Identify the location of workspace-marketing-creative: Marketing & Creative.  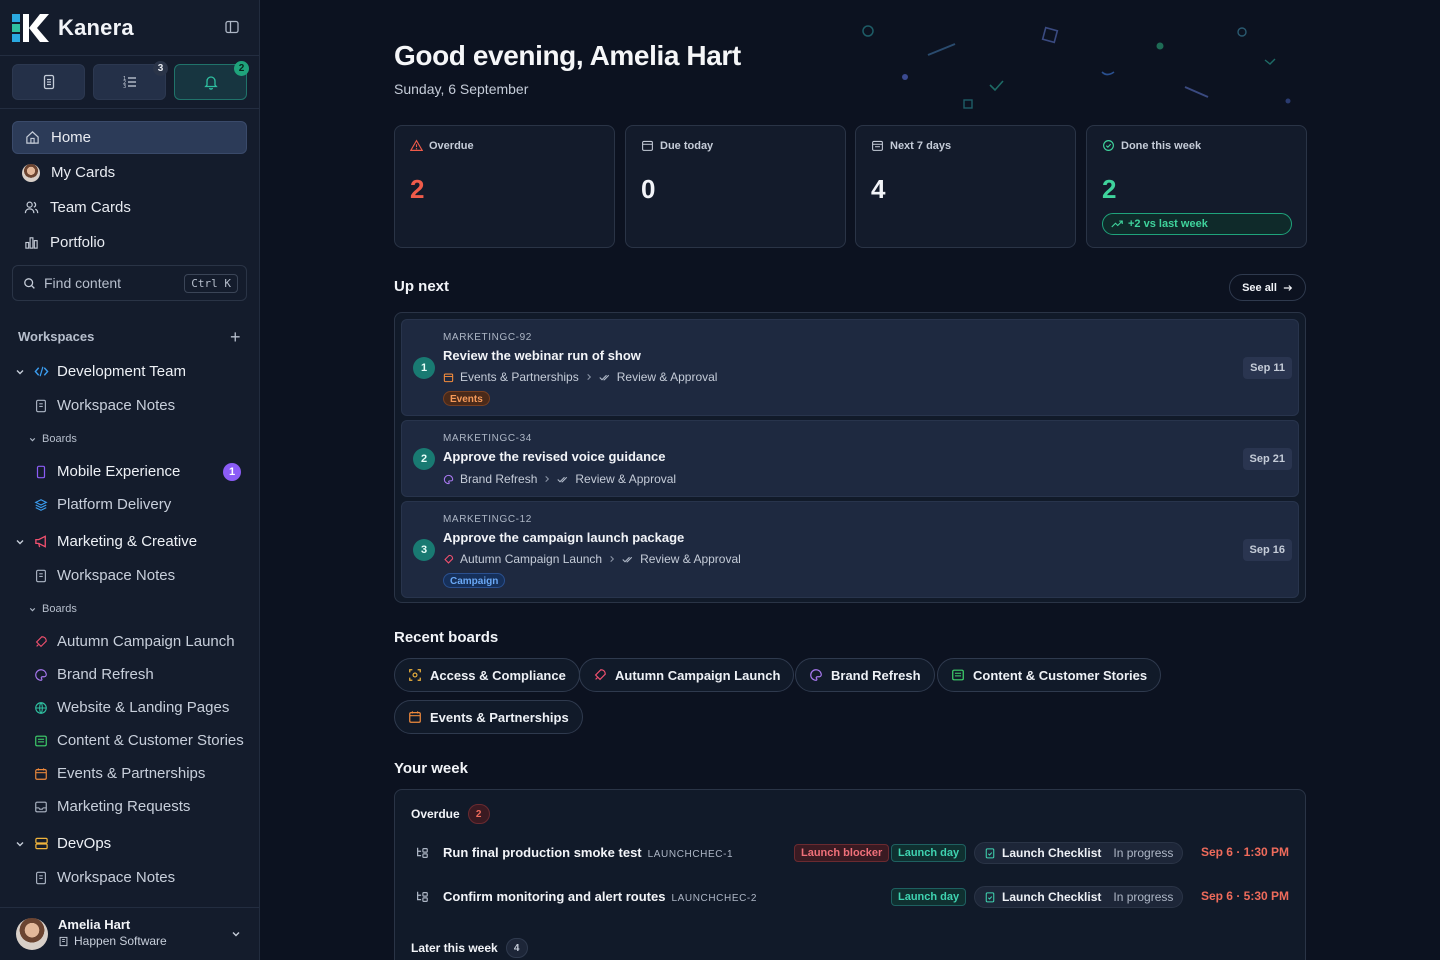
(105, 541).